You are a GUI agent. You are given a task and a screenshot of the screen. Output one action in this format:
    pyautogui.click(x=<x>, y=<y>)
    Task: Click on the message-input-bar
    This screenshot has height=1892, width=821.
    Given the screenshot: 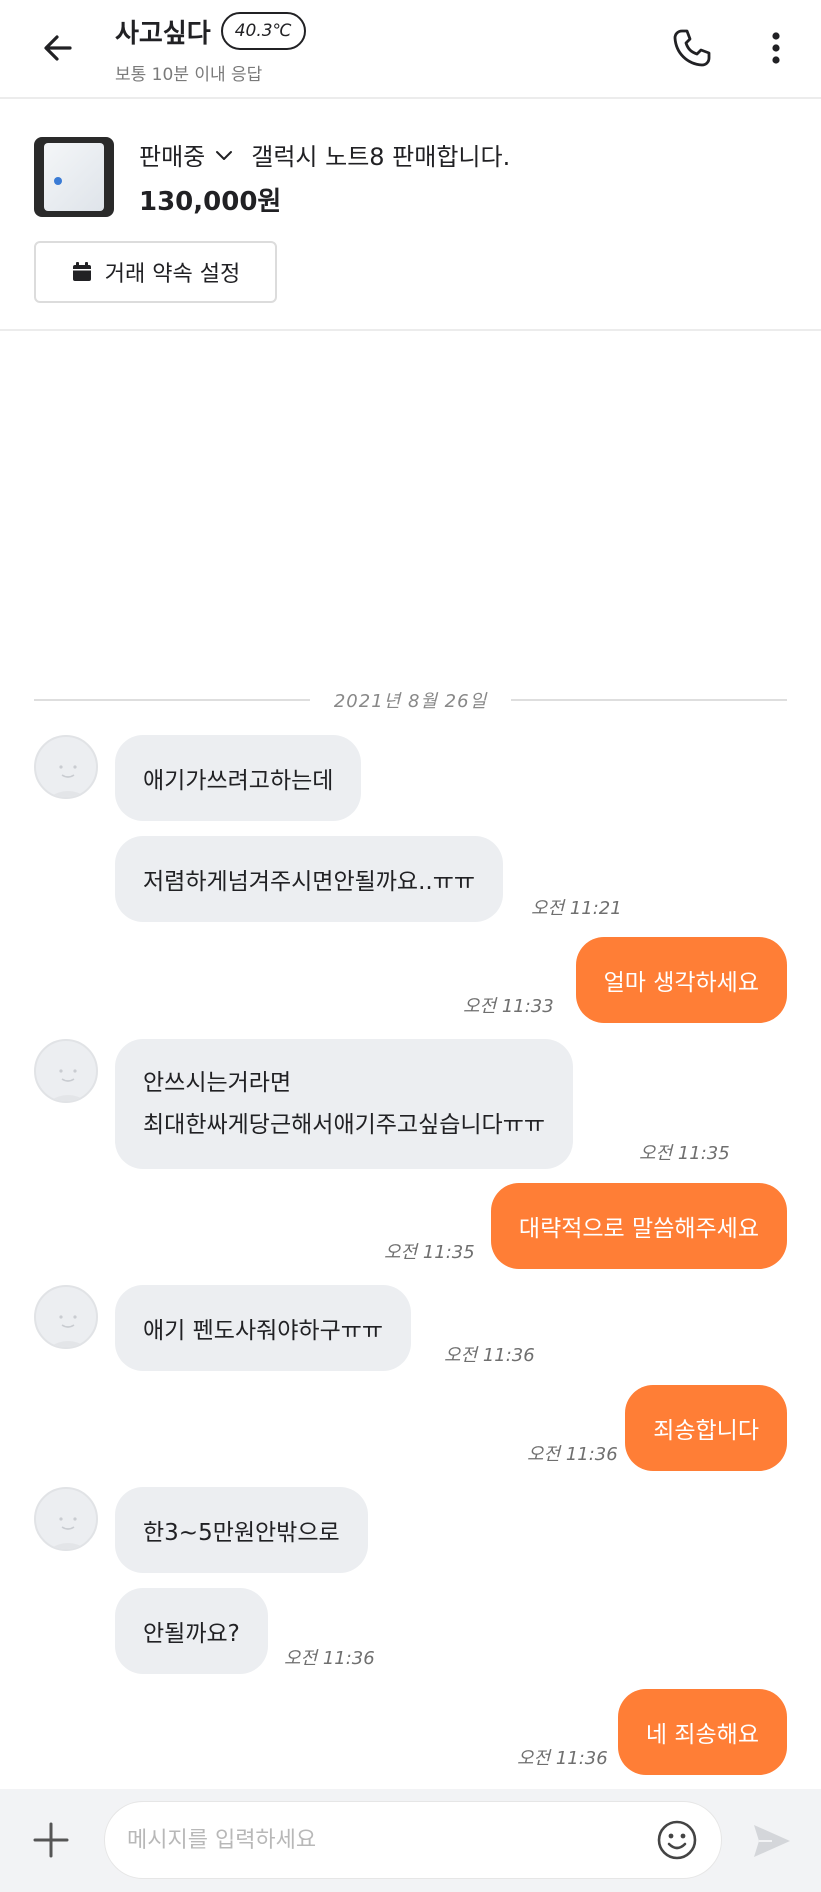 What is the action you would take?
    pyautogui.click(x=410, y=1840)
    